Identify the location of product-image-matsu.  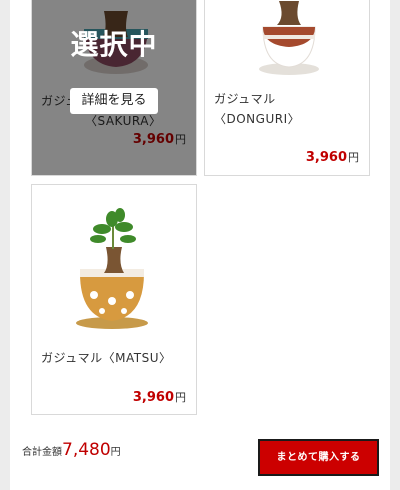
(114, 260).